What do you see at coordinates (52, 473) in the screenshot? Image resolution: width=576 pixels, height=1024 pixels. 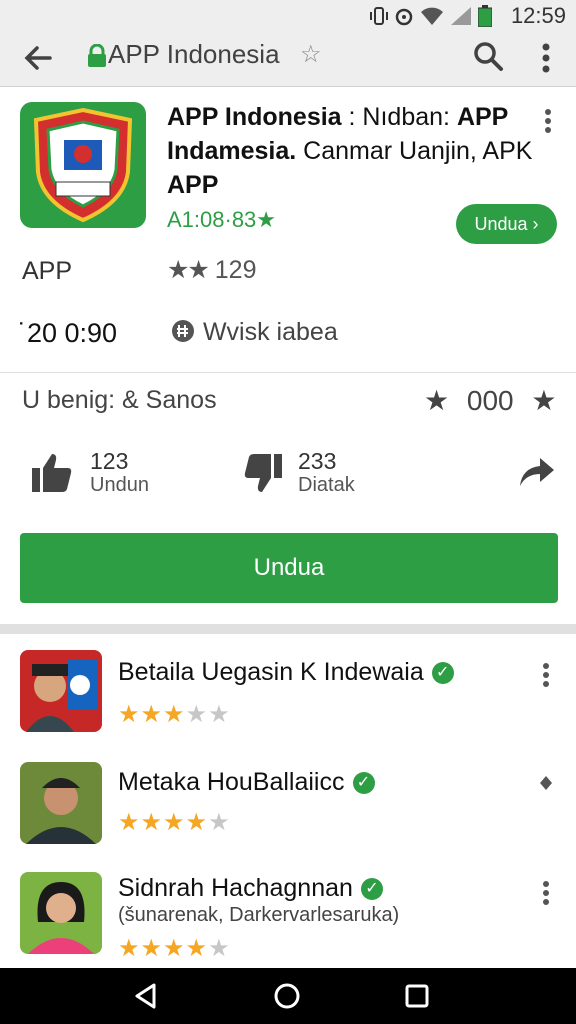 I see `thumbs-up-icon` at bounding box center [52, 473].